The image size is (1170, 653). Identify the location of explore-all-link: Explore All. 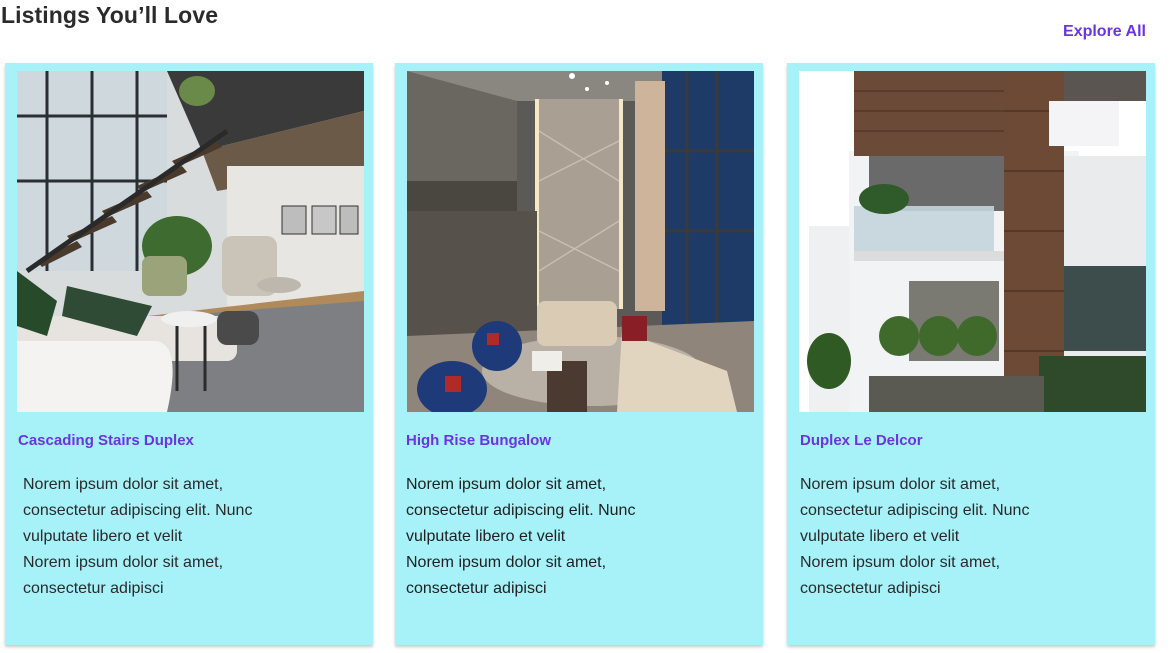
(1104, 32).